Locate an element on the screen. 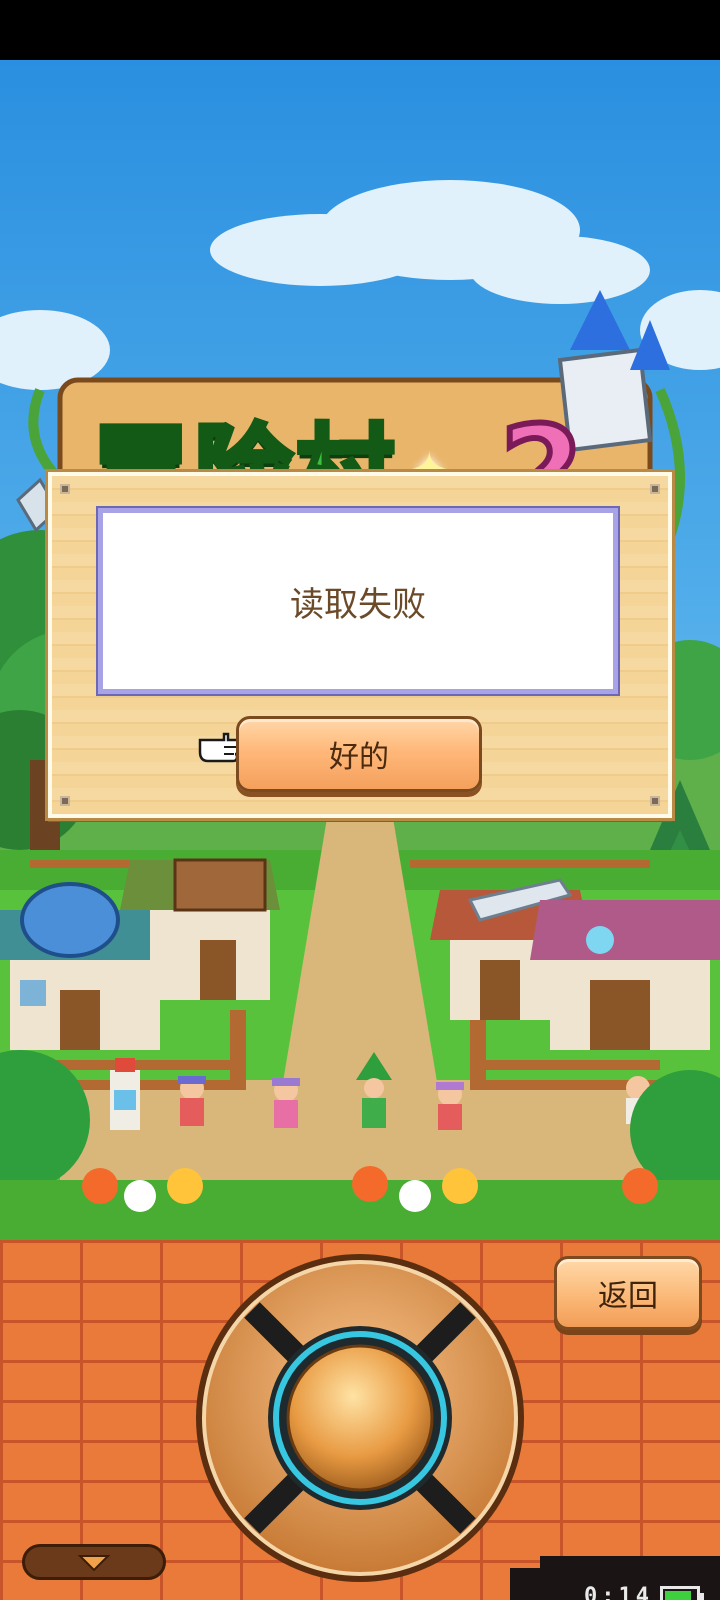 The height and width of the screenshot is (1600, 720). jewelry-shop-right is located at coordinates (625, 975).